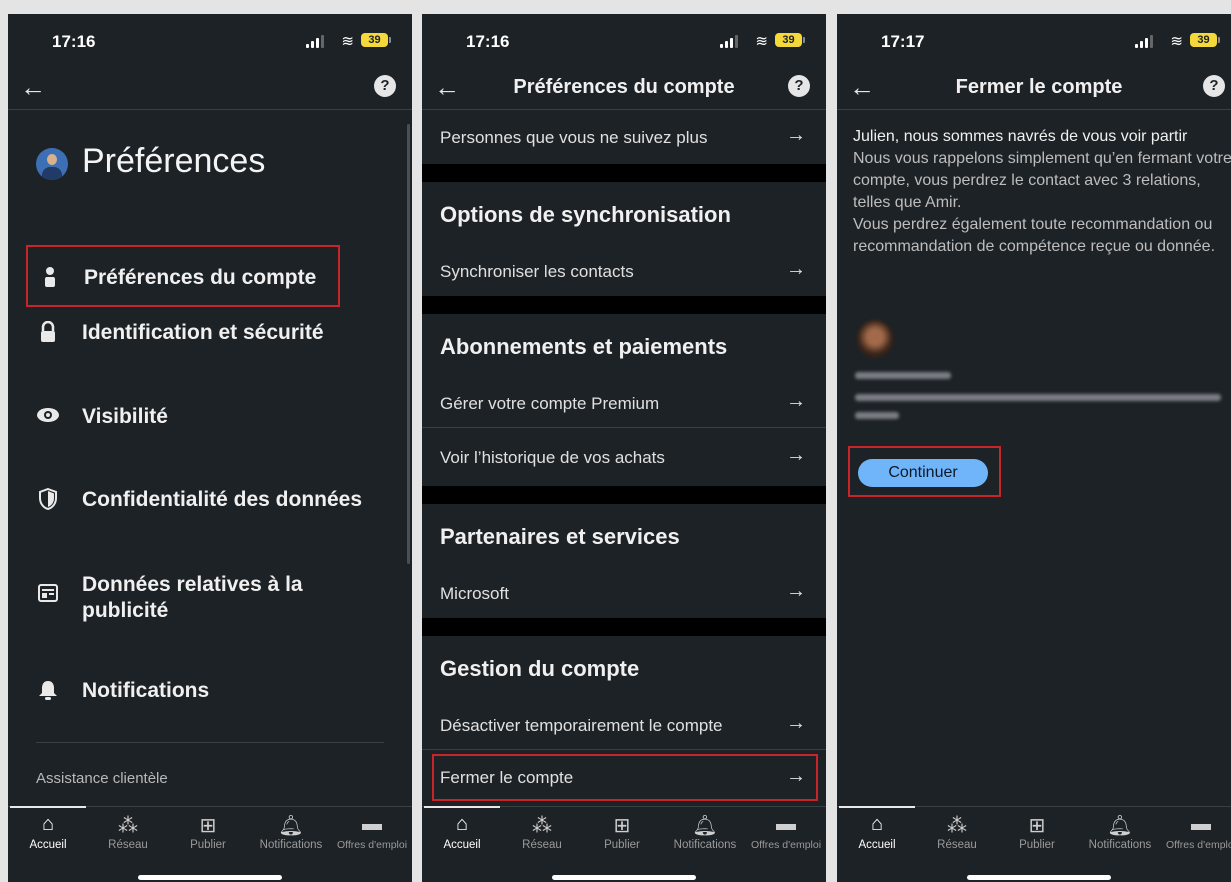 The height and width of the screenshot is (882, 1231). I want to click on row-manage-premium: Gérer votre compte Premium →, so click(624, 405).